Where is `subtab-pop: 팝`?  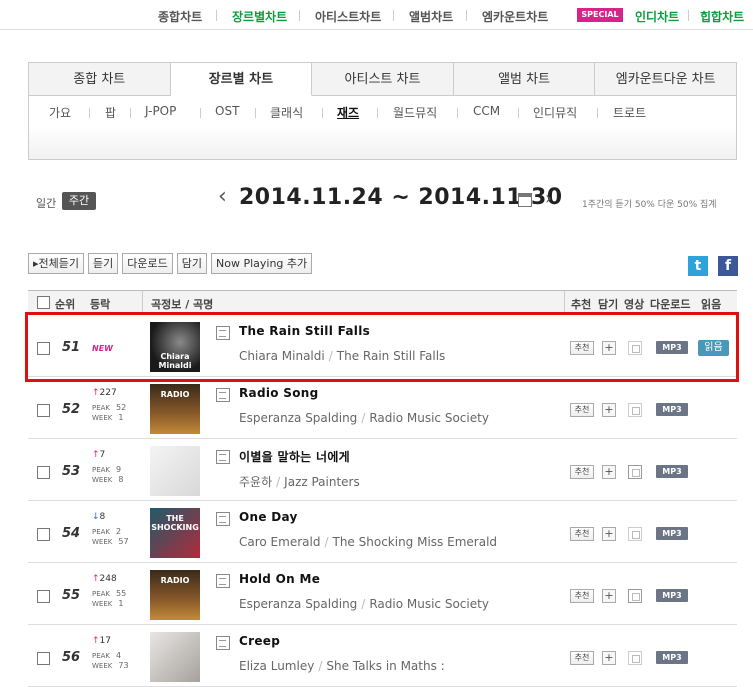 subtab-pop: 팝 is located at coordinates (110, 112).